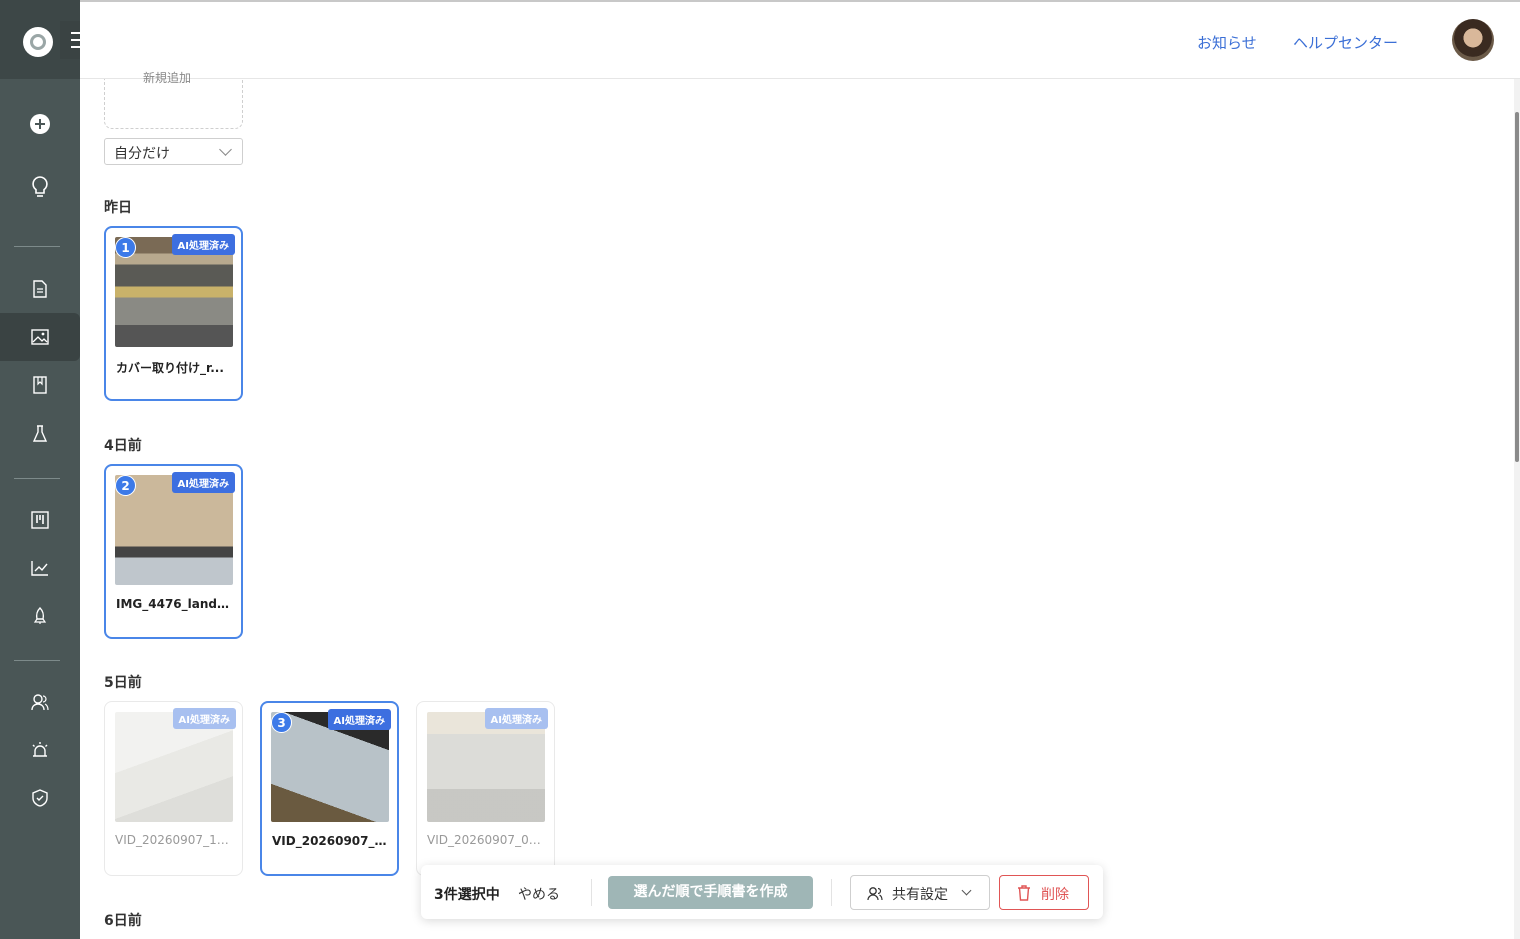 The width and height of the screenshot is (1520, 939). I want to click on owner-filter-value: 自分だけ, so click(142, 154).